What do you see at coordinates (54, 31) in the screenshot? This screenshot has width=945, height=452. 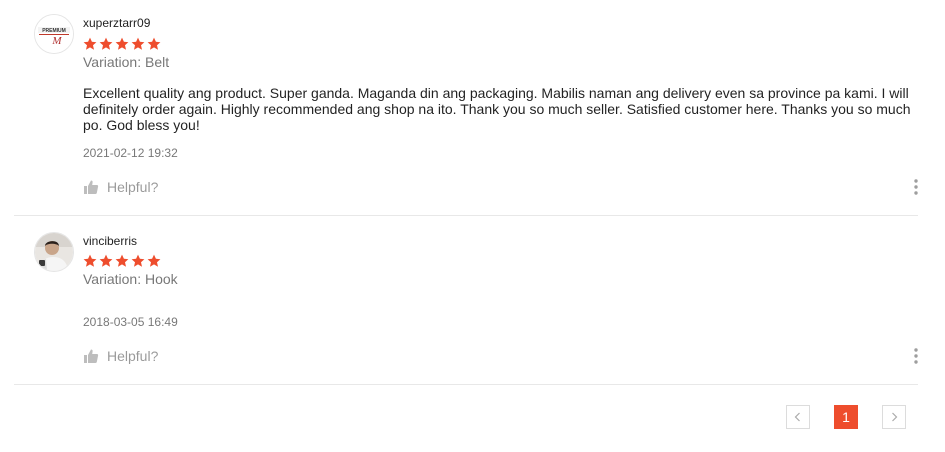 I see `svg-text: PREMIUM` at bounding box center [54, 31].